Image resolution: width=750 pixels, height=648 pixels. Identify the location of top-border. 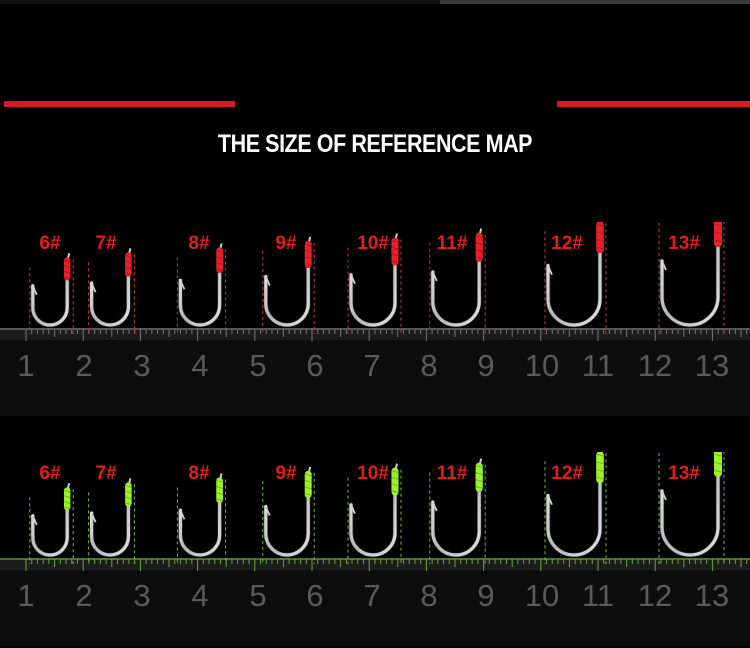
(375, 2).